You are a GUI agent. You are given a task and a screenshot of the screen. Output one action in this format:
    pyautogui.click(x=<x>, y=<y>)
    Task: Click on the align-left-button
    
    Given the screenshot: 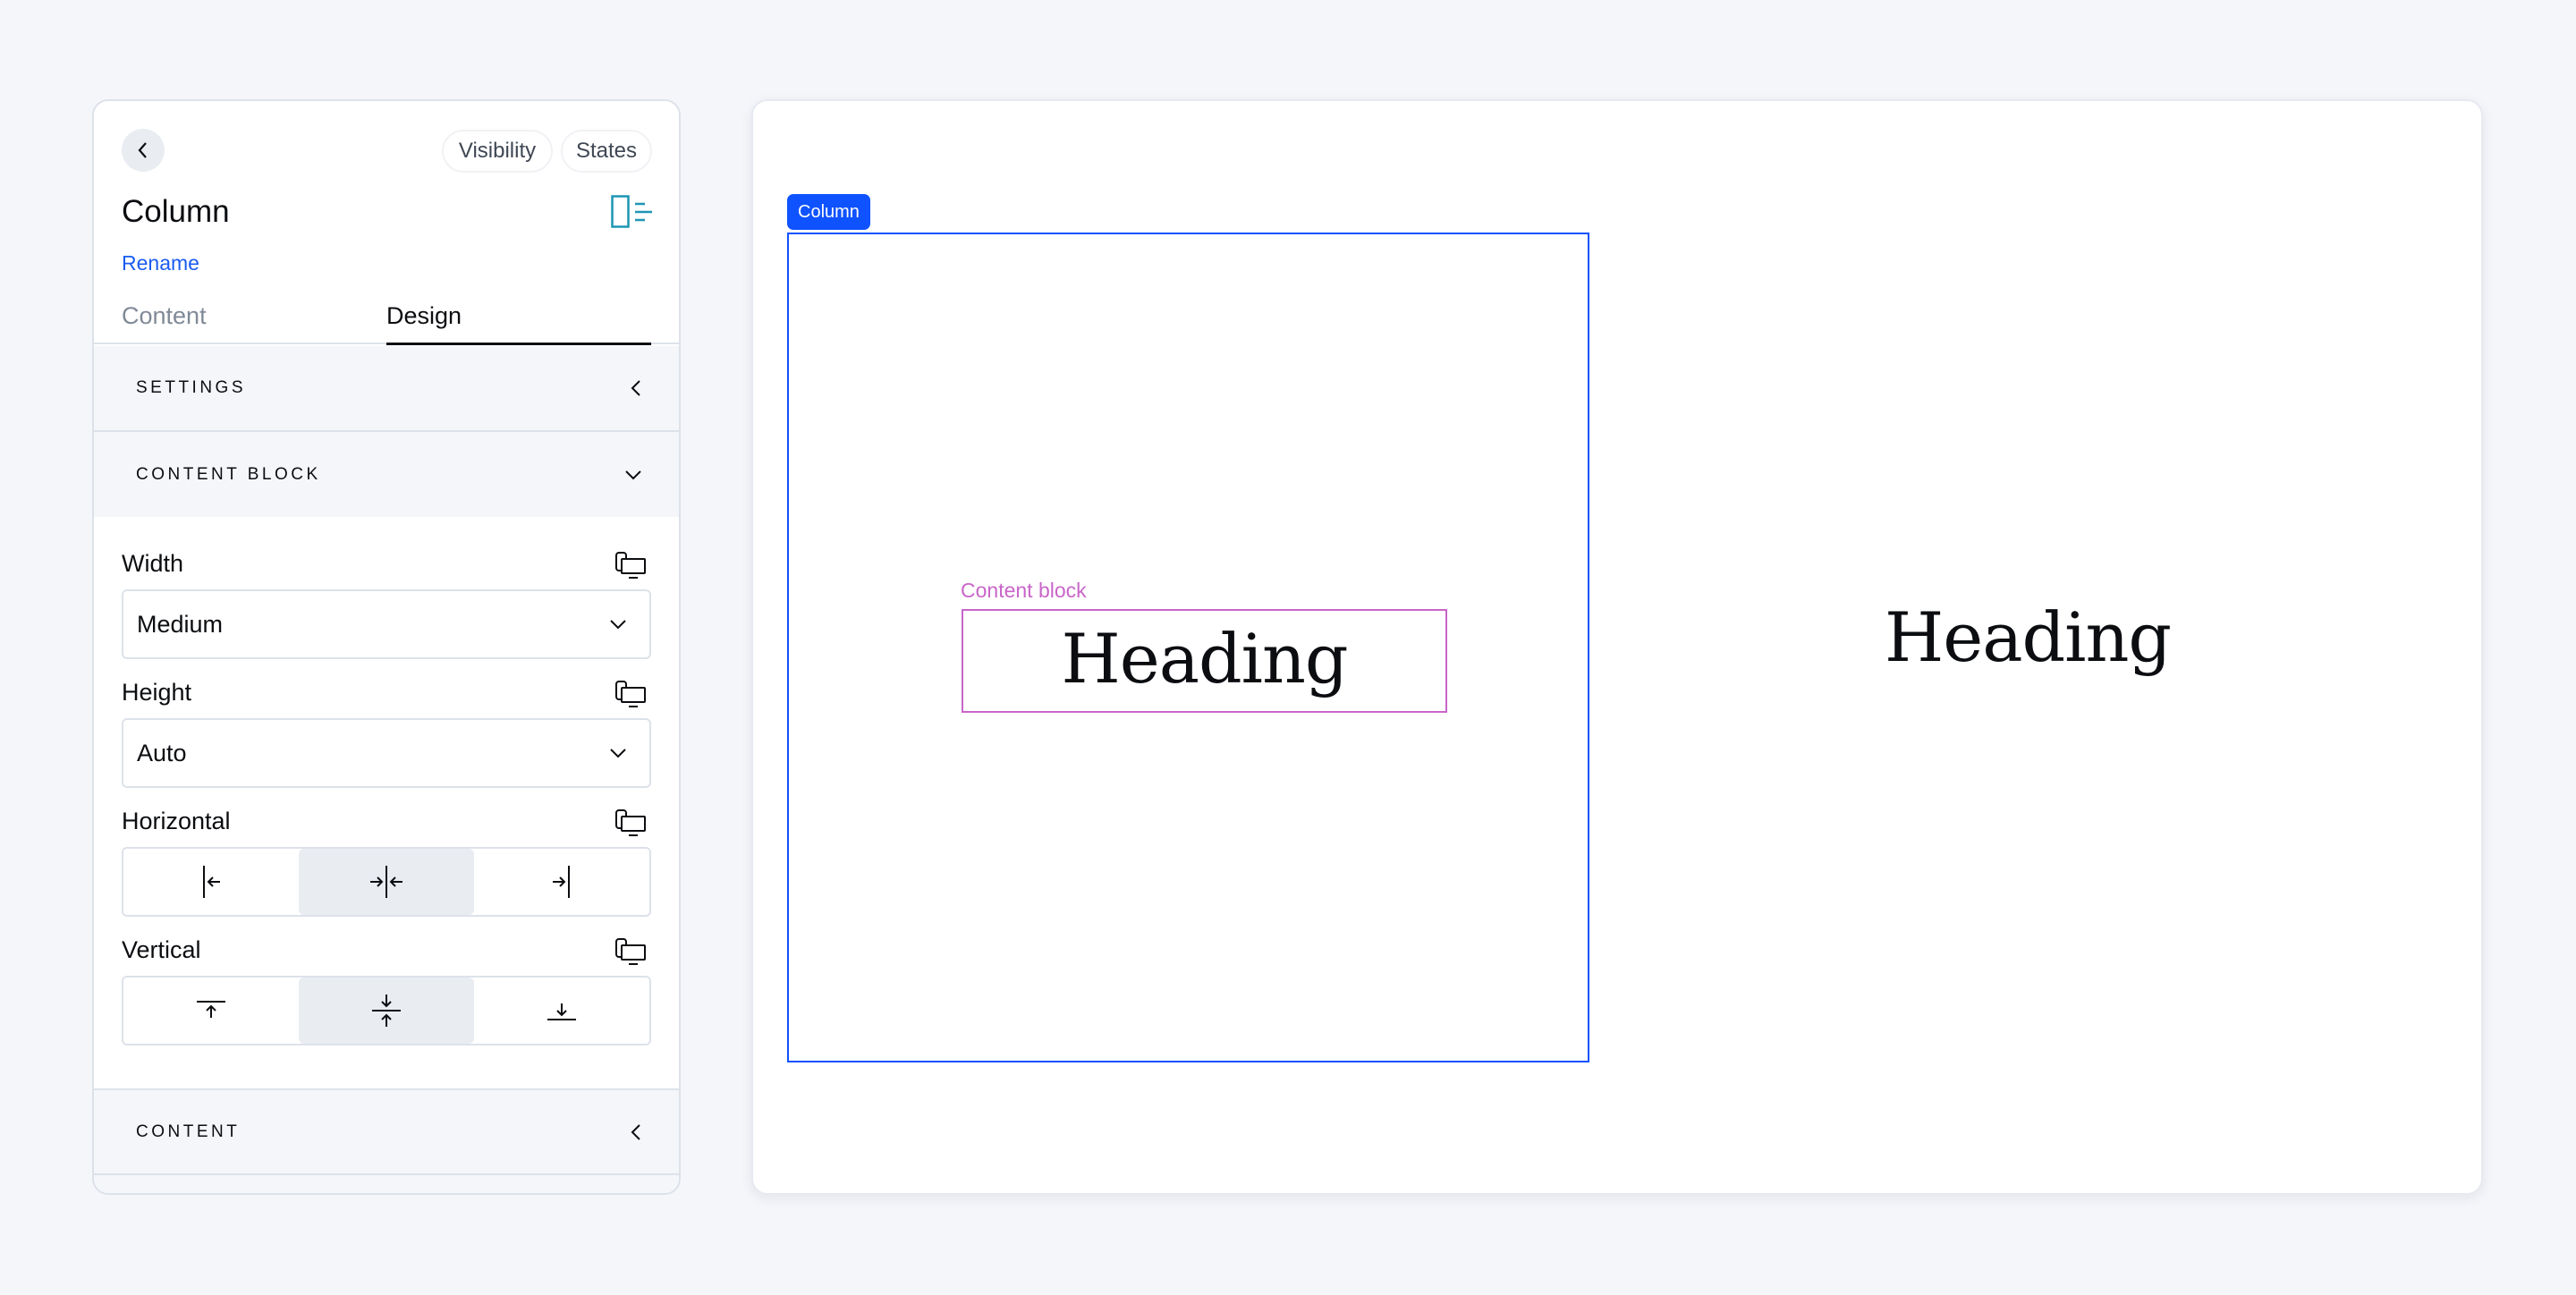 What is the action you would take?
    pyautogui.click(x=211, y=882)
    